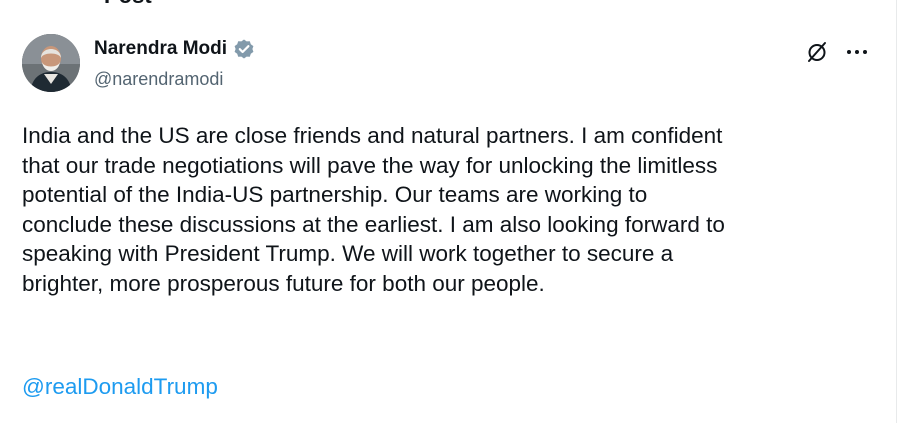 Image resolution: width=900 pixels, height=423 pixels. I want to click on author-handle: @narendramodi, so click(158, 79).